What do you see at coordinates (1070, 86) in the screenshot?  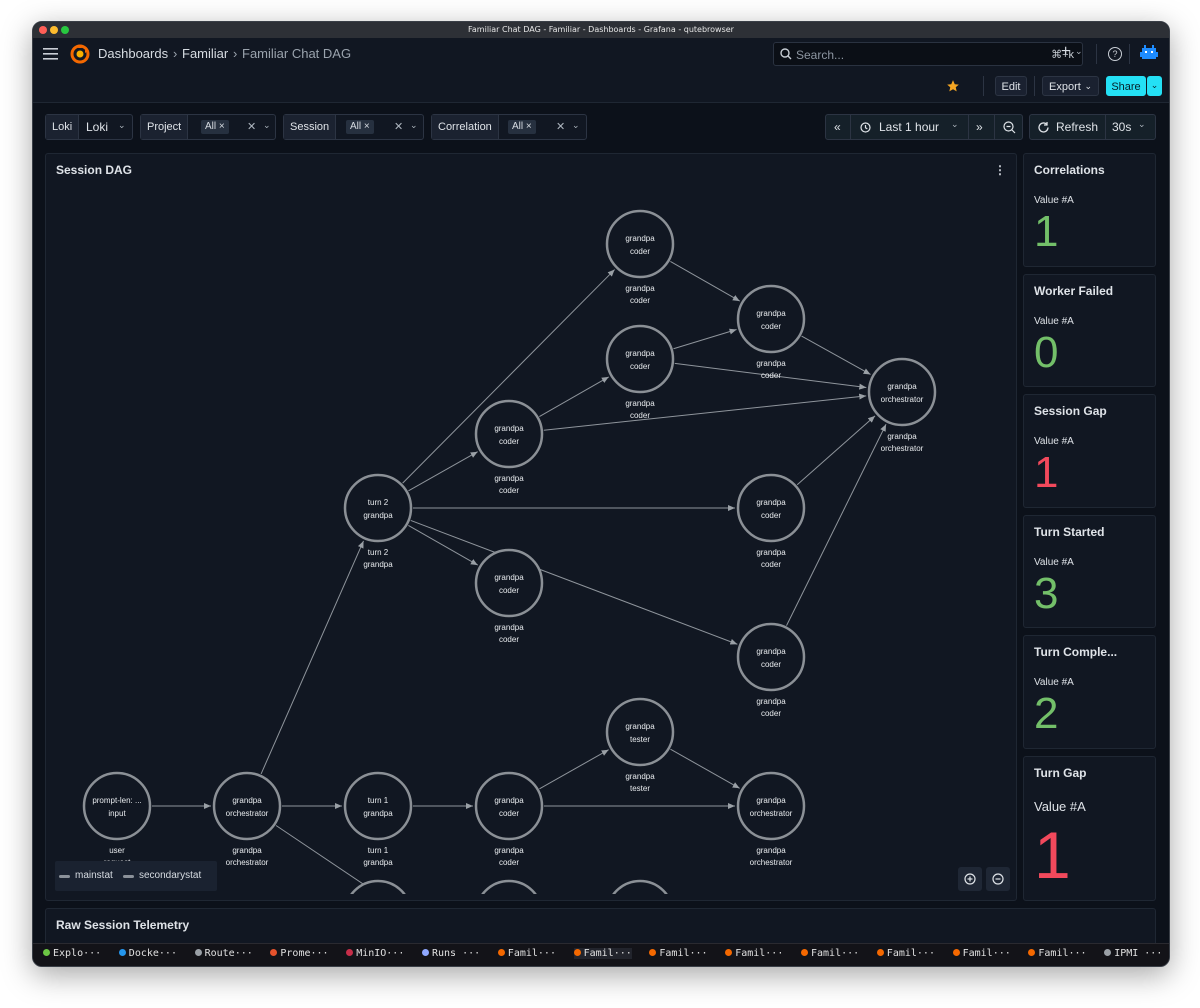 I see `export-button: Export ⌄` at bounding box center [1070, 86].